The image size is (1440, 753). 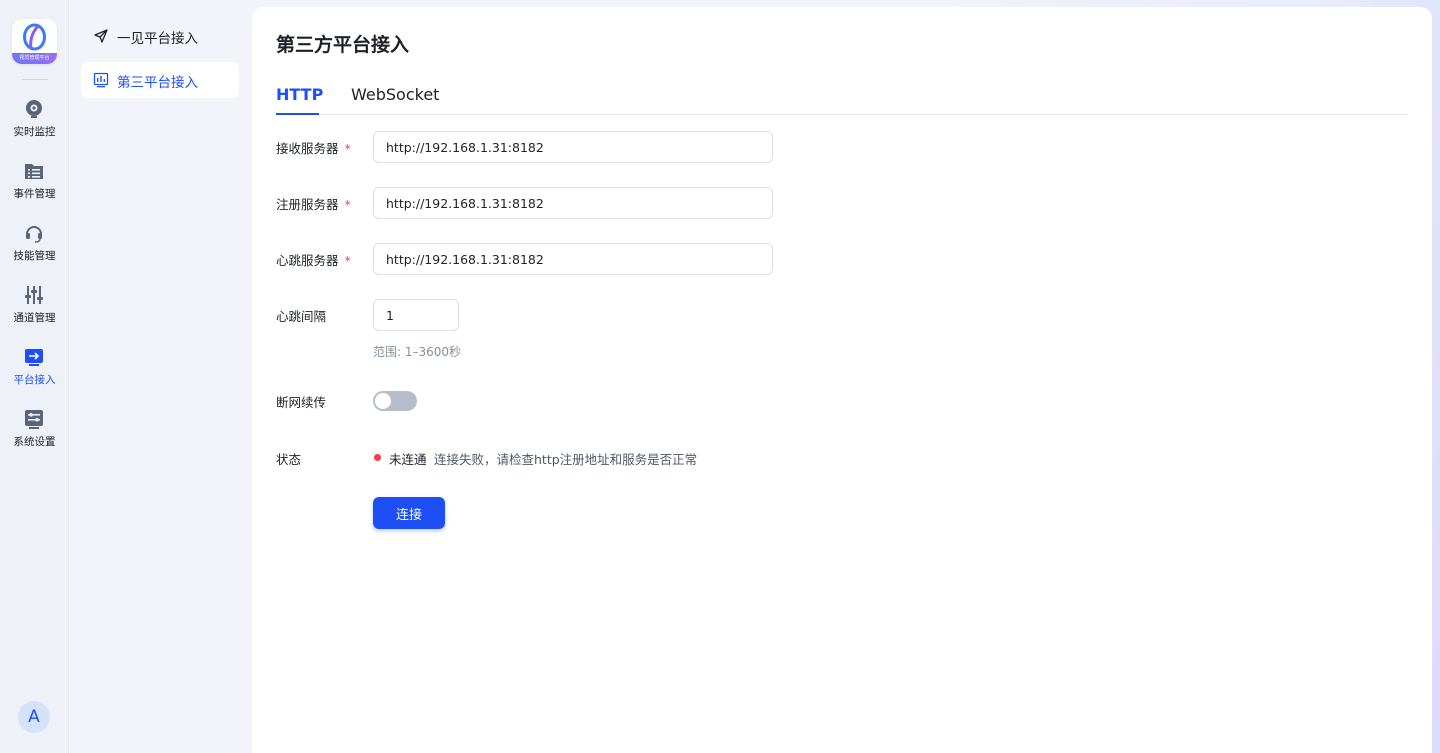 I want to click on send-icon, so click(x=101, y=36).